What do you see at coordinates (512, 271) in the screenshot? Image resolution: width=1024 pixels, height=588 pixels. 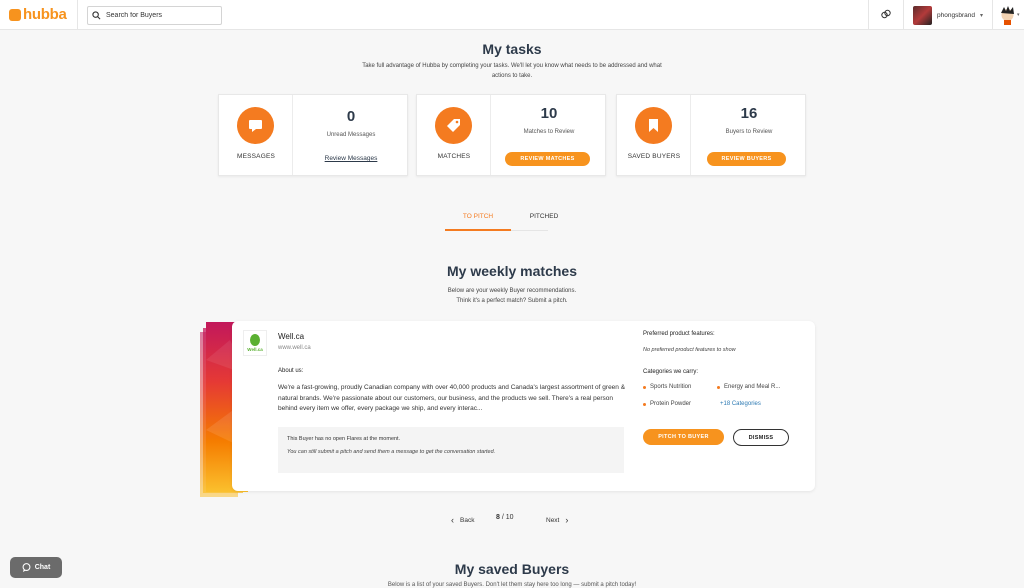 I see `weekly-matches-title: My weekly matches` at bounding box center [512, 271].